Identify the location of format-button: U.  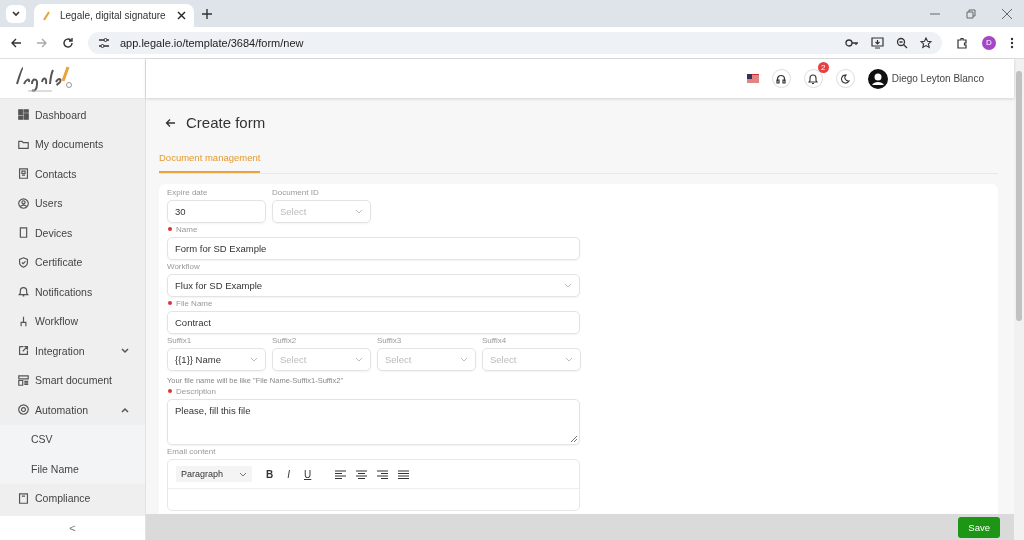
(308, 474).